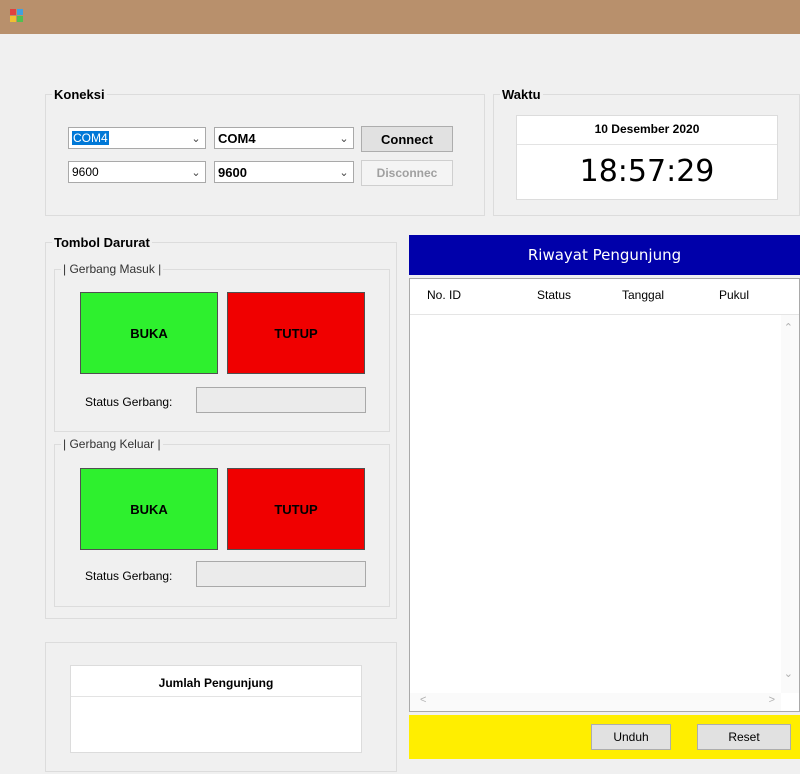  Describe the element at coordinates (643, 295) in the screenshot. I see `column-header-tanggal: Tanggal` at that location.